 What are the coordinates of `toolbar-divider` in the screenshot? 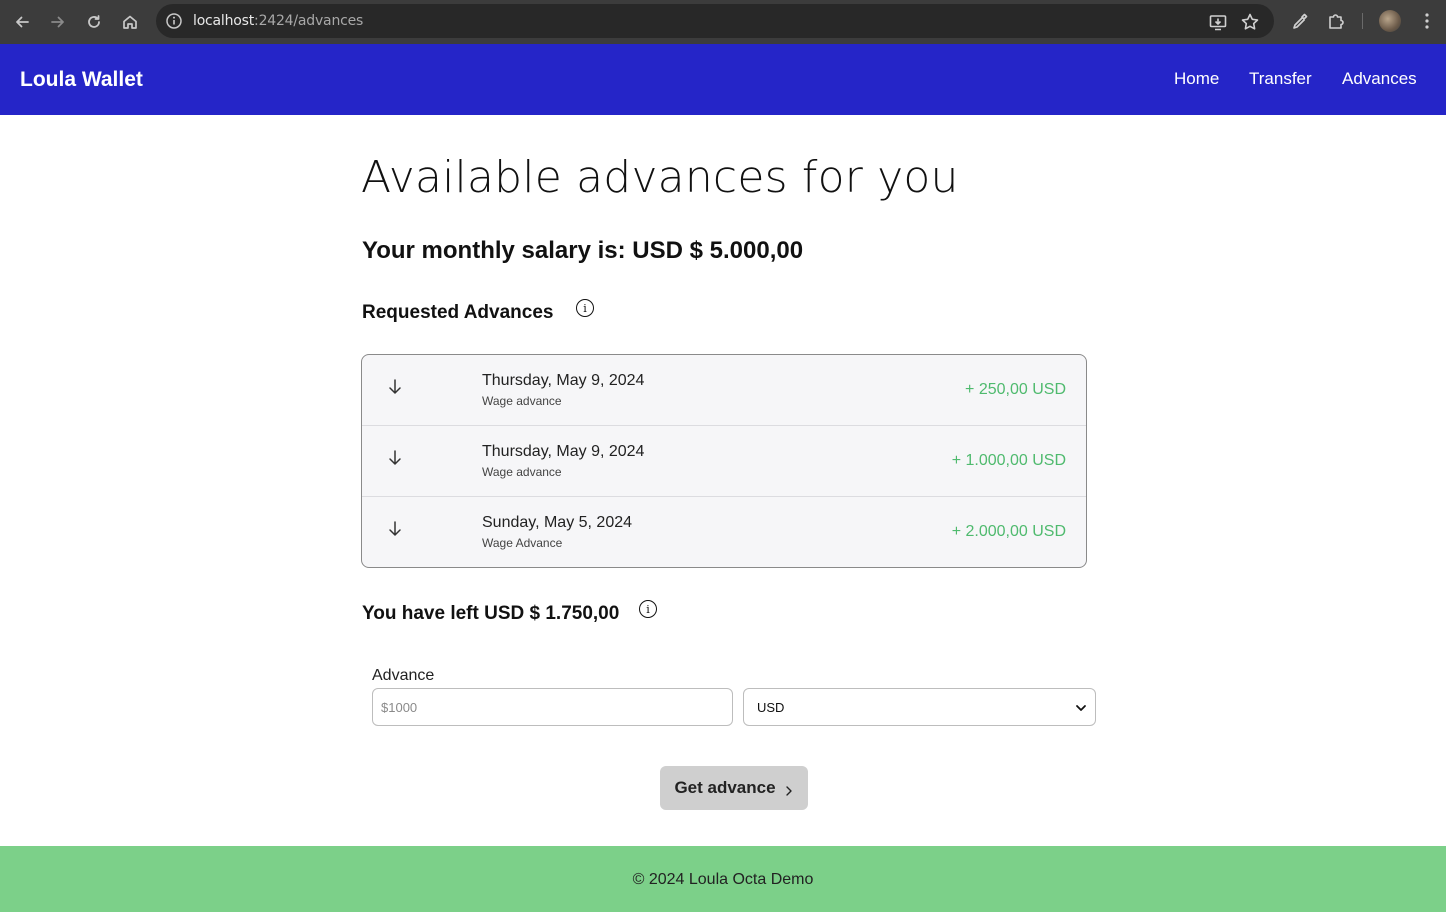 It's located at (1362, 21).